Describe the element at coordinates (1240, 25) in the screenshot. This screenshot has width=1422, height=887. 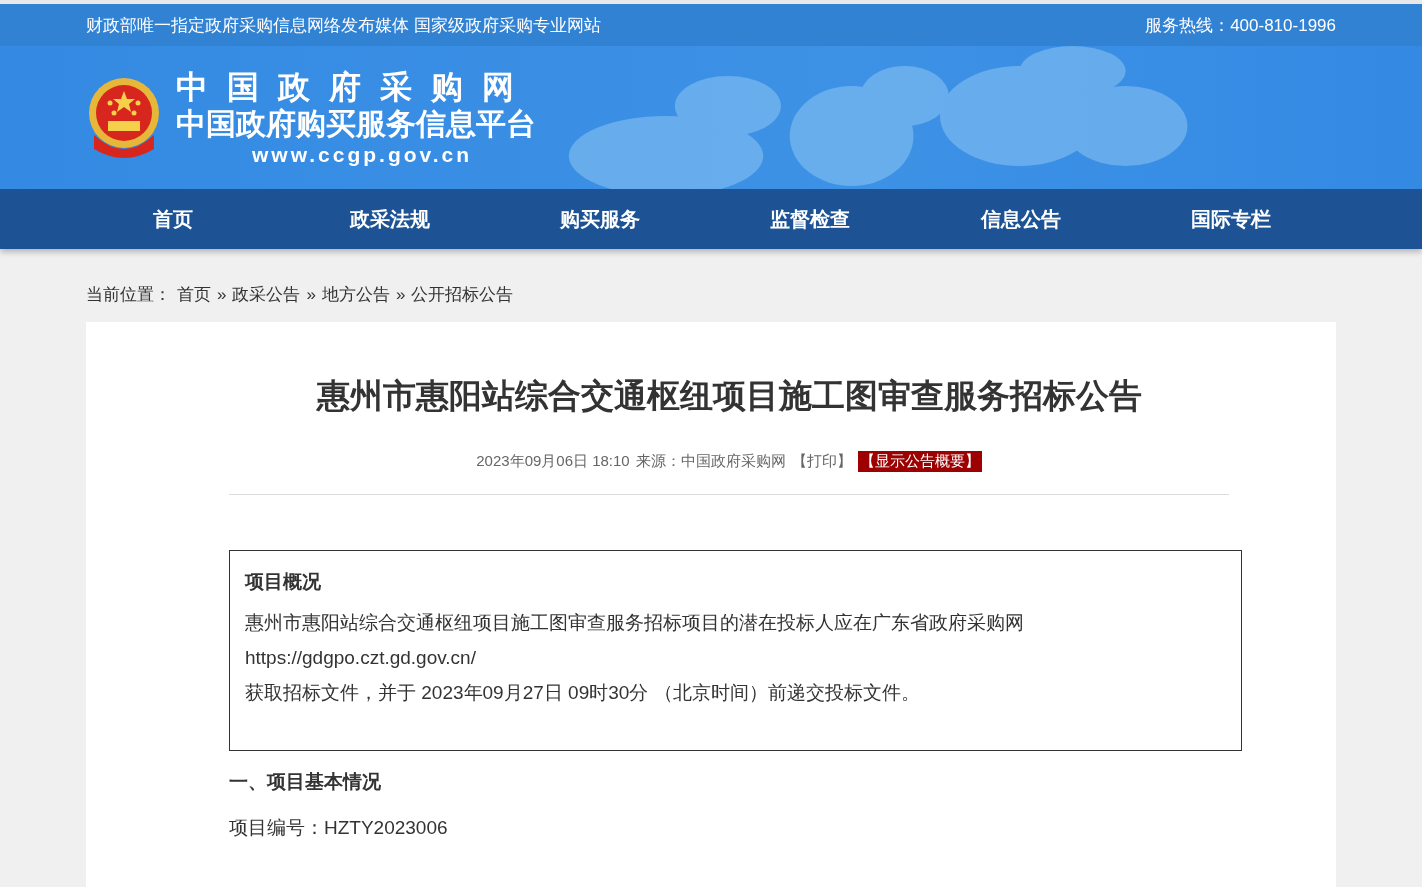
I see `service-hotline: 服务热线：400-810-1996` at that location.